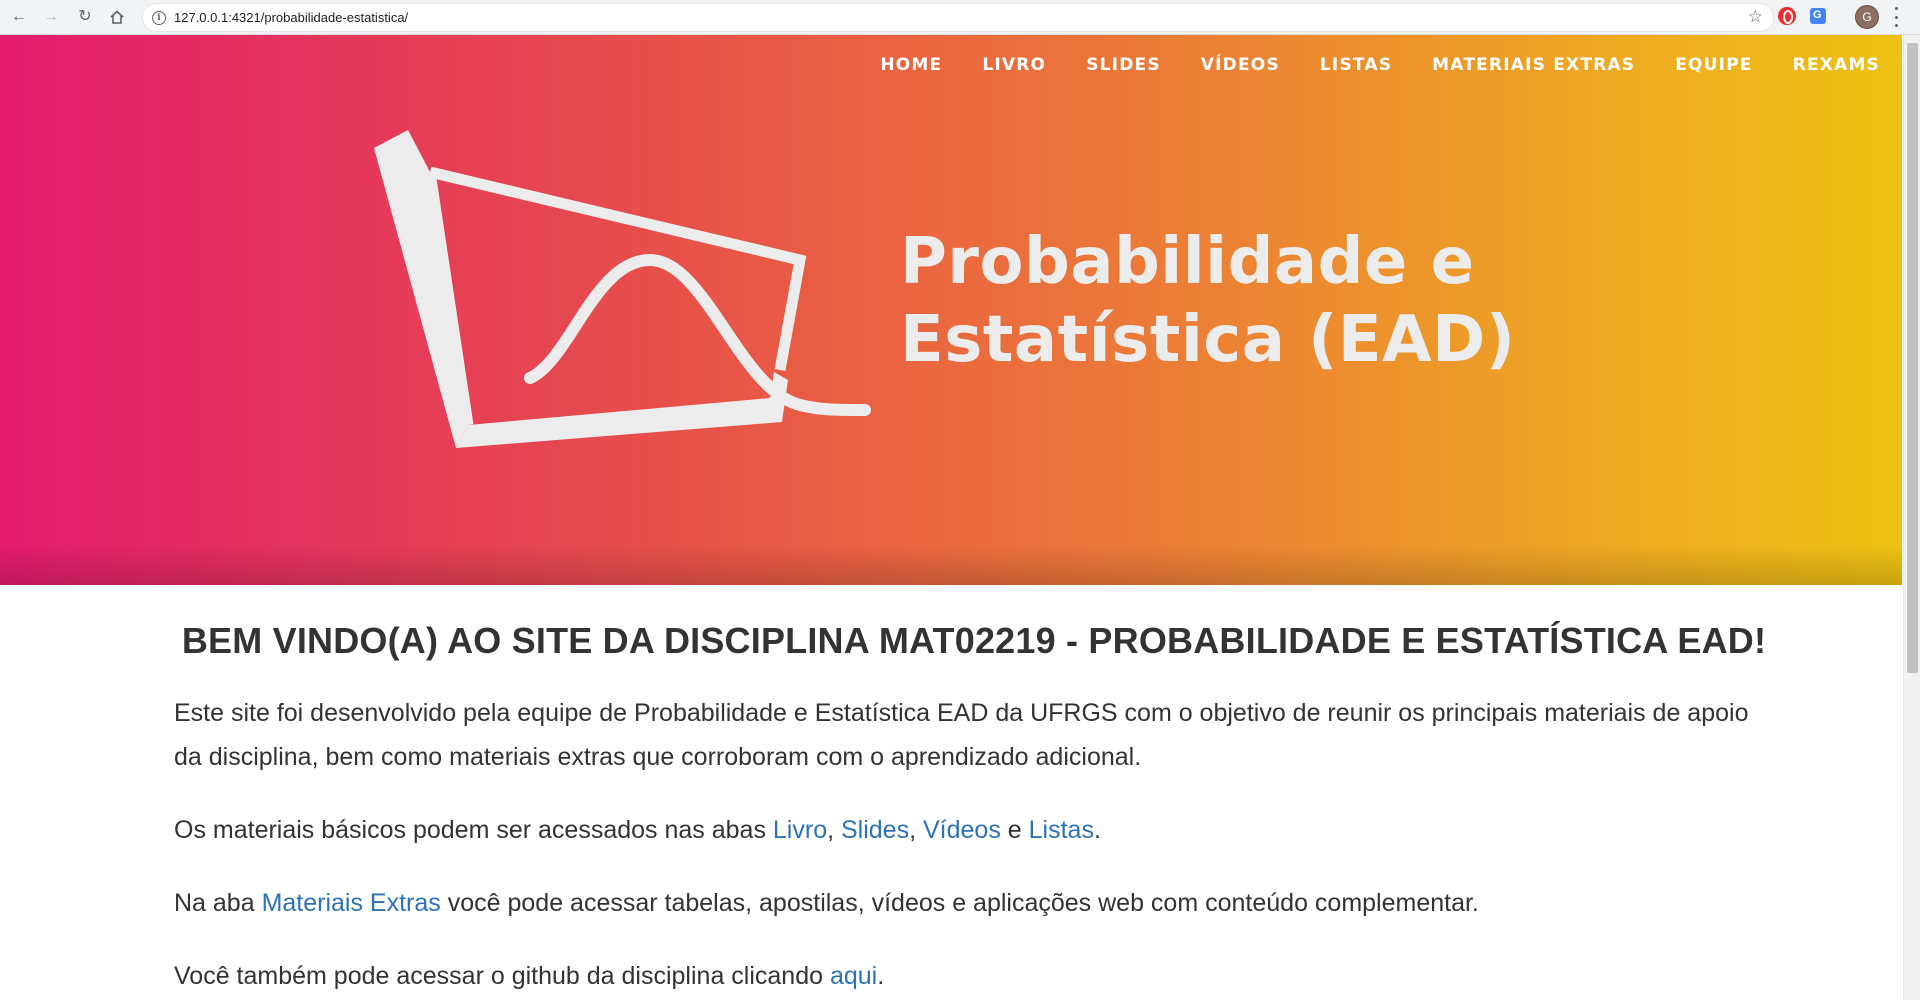  What do you see at coordinates (19, 17) in the screenshot?
I see `back-arrow-icon: ←` at bounding box center [19, 17].